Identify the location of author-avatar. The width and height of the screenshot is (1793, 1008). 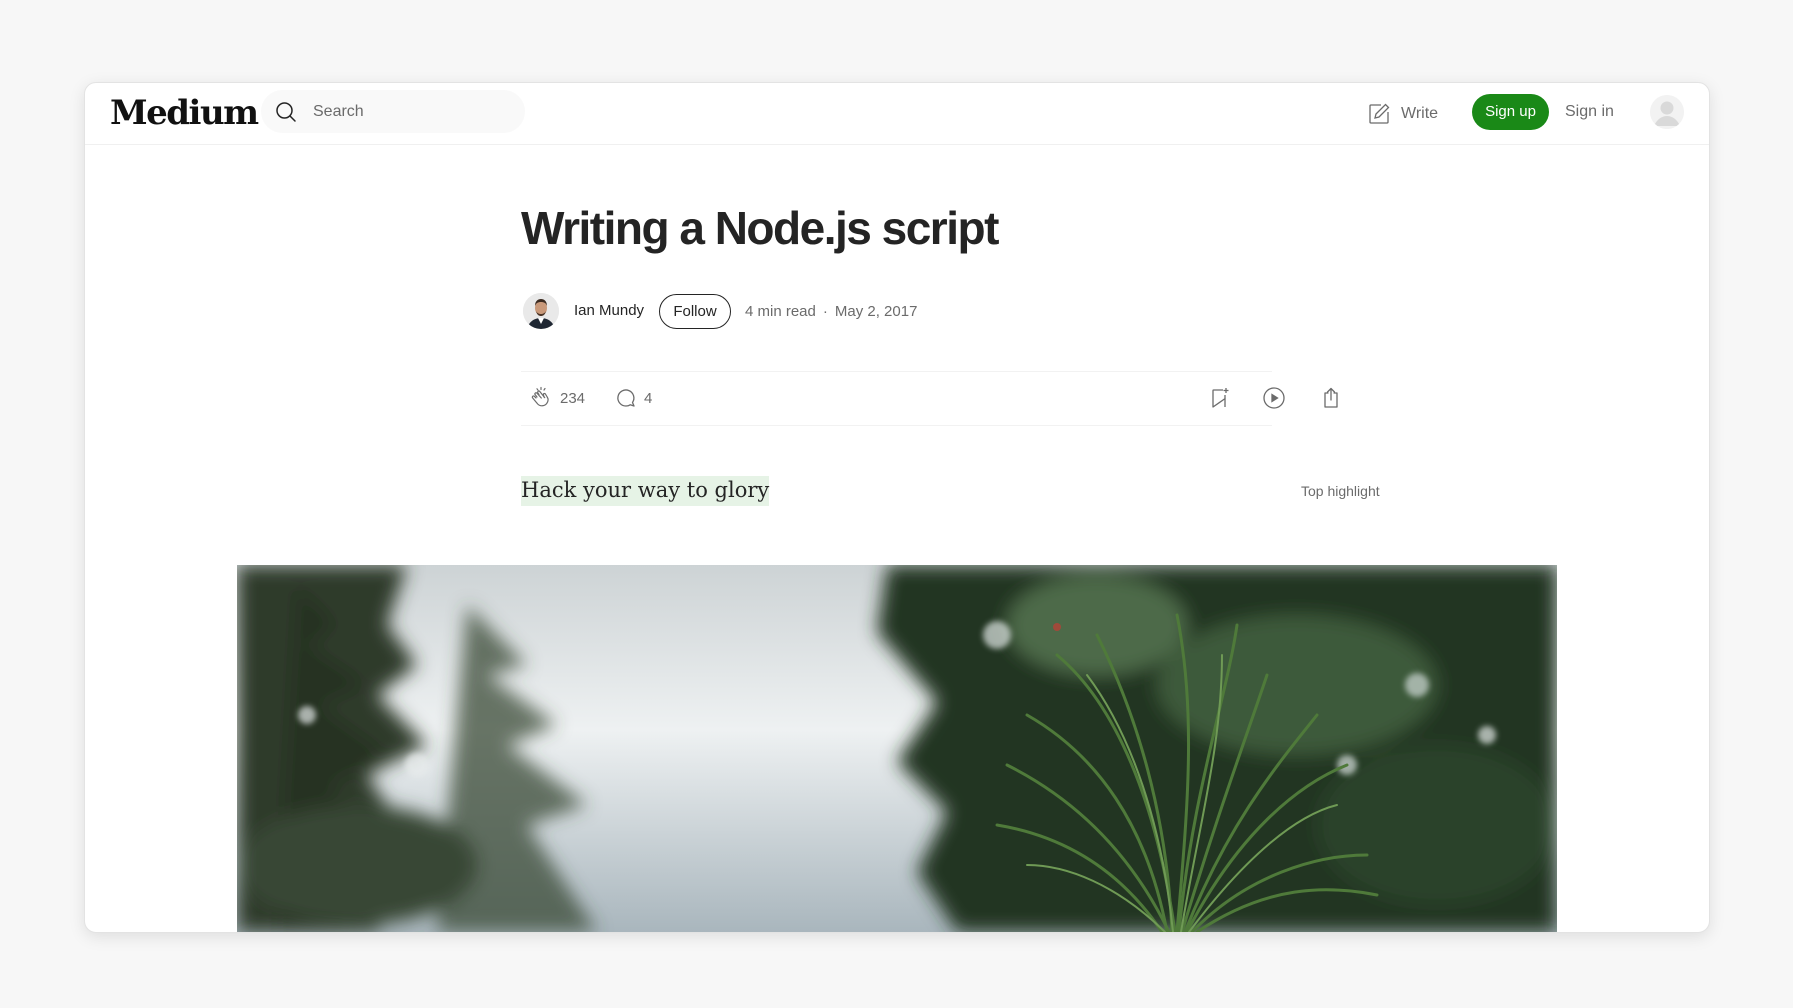
(541, 311).